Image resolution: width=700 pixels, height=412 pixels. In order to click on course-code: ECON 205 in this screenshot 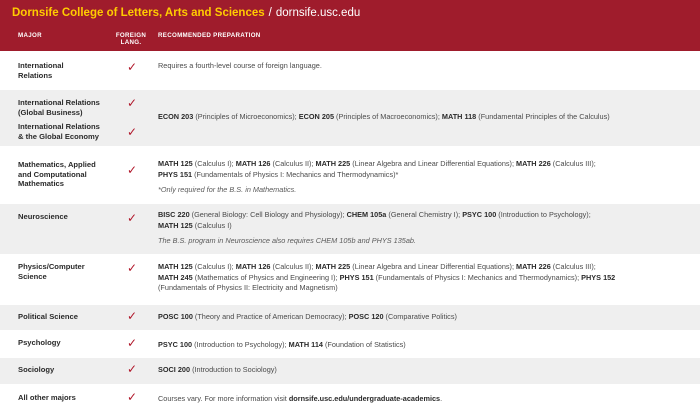, I will do `click(316, 116)`.